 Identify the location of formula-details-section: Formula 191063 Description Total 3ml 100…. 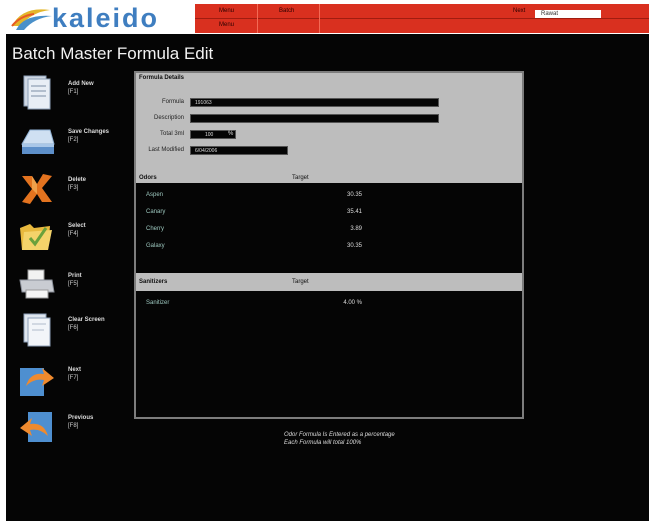
(329, 127).